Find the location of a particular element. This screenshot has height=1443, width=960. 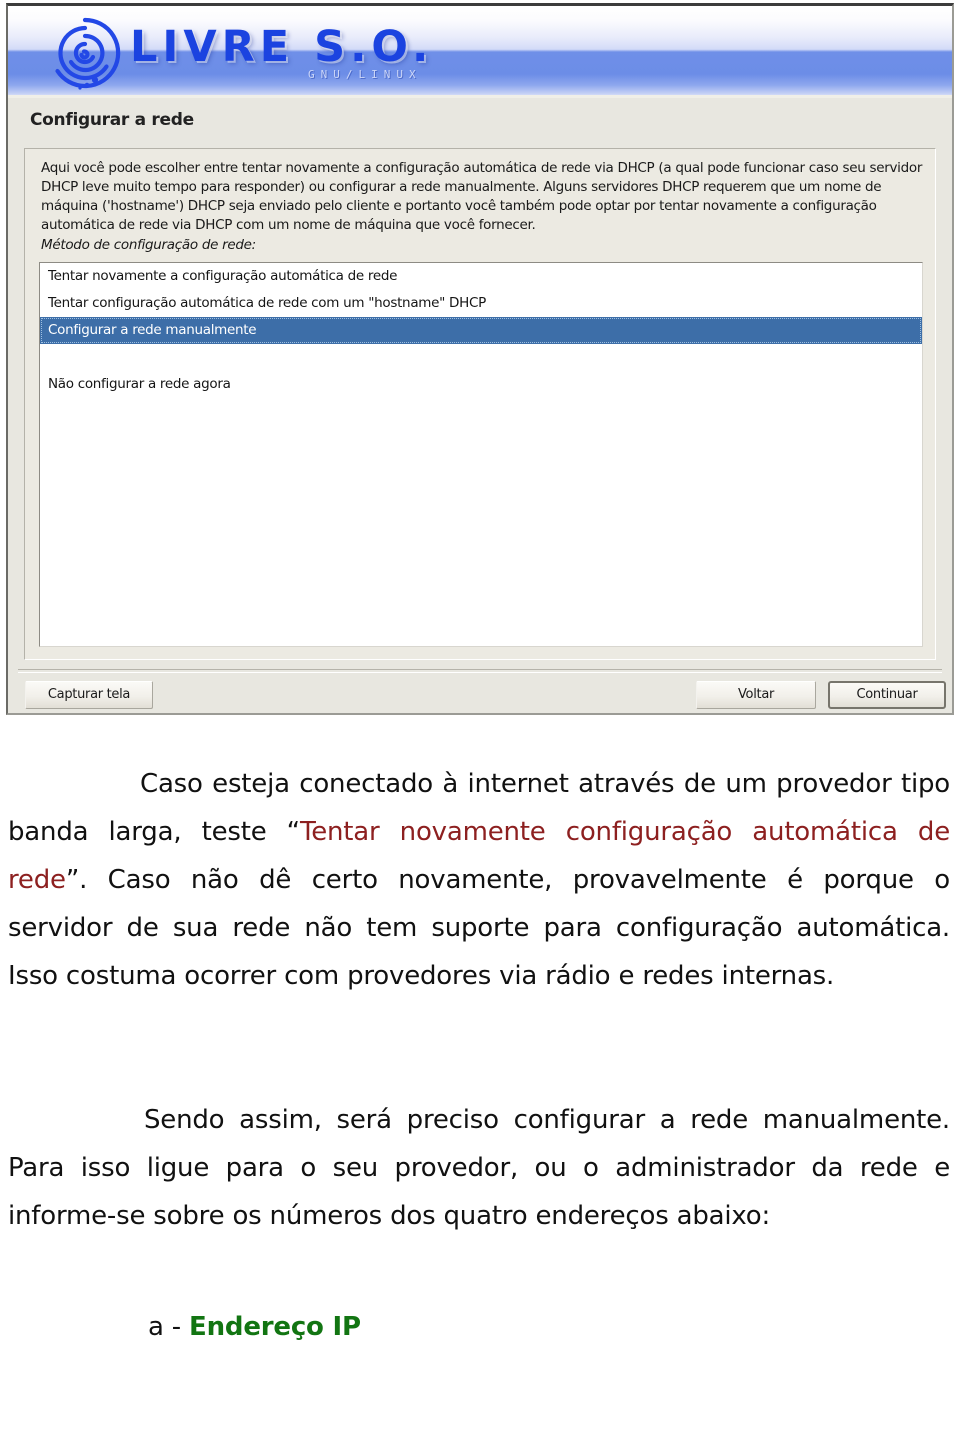

continue-button: Continuar is located at coordinates (887, 695).